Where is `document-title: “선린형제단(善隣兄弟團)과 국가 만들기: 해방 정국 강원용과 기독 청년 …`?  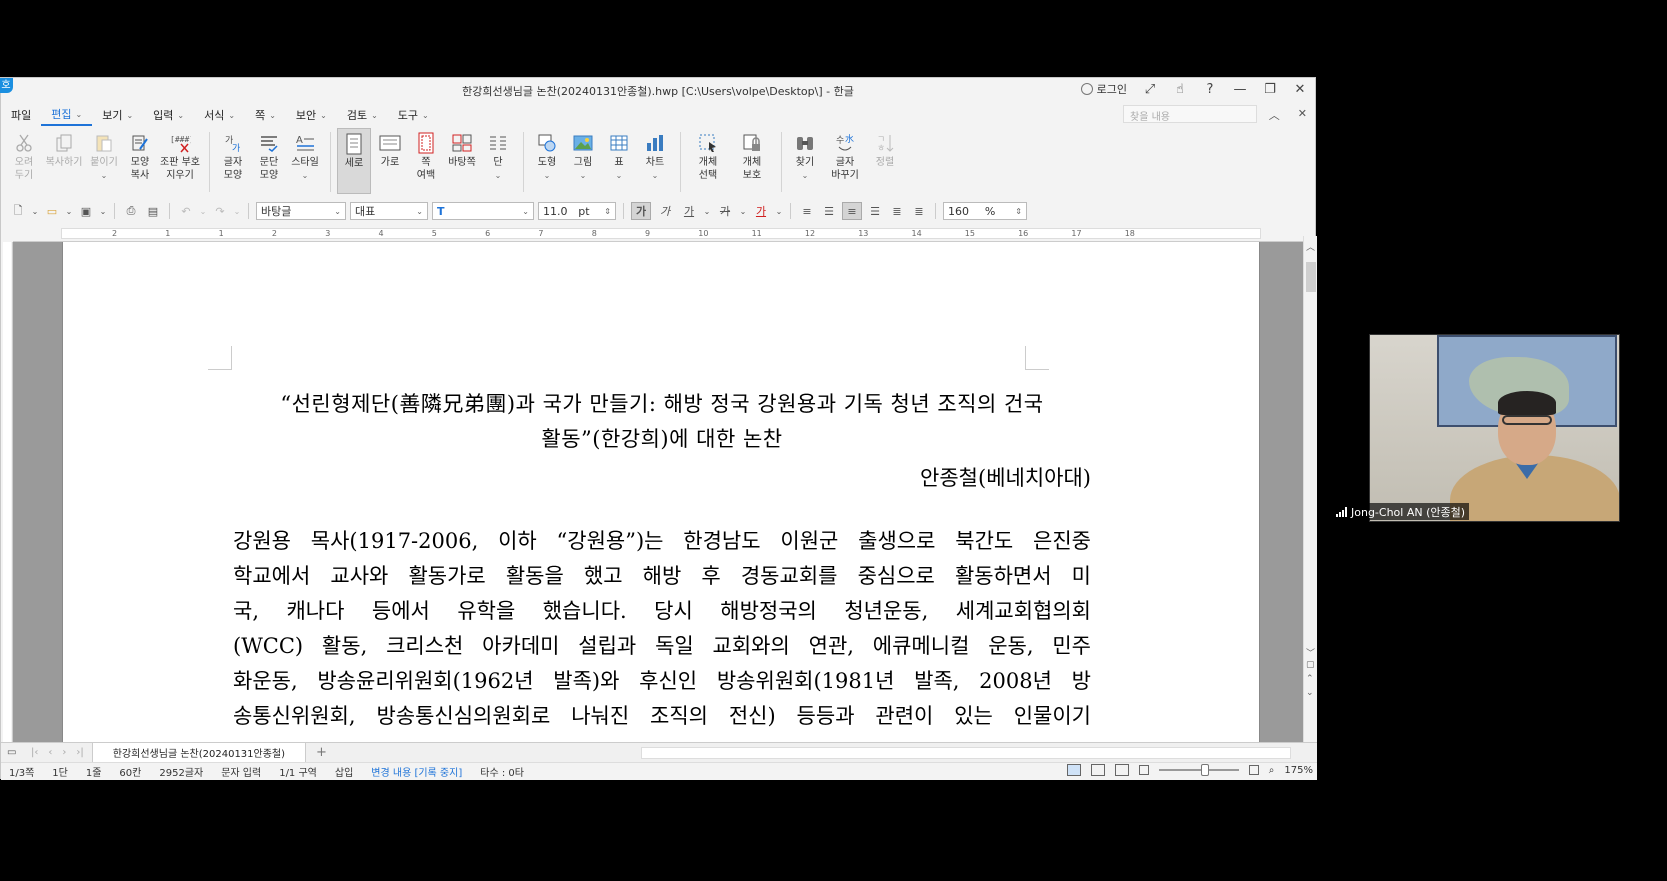
document-title: “선린형제단(善隣兄弟團)과 국가 만들기: 해방 정국 강원용과 기독 청년 … is located at coordinates (662, 422).